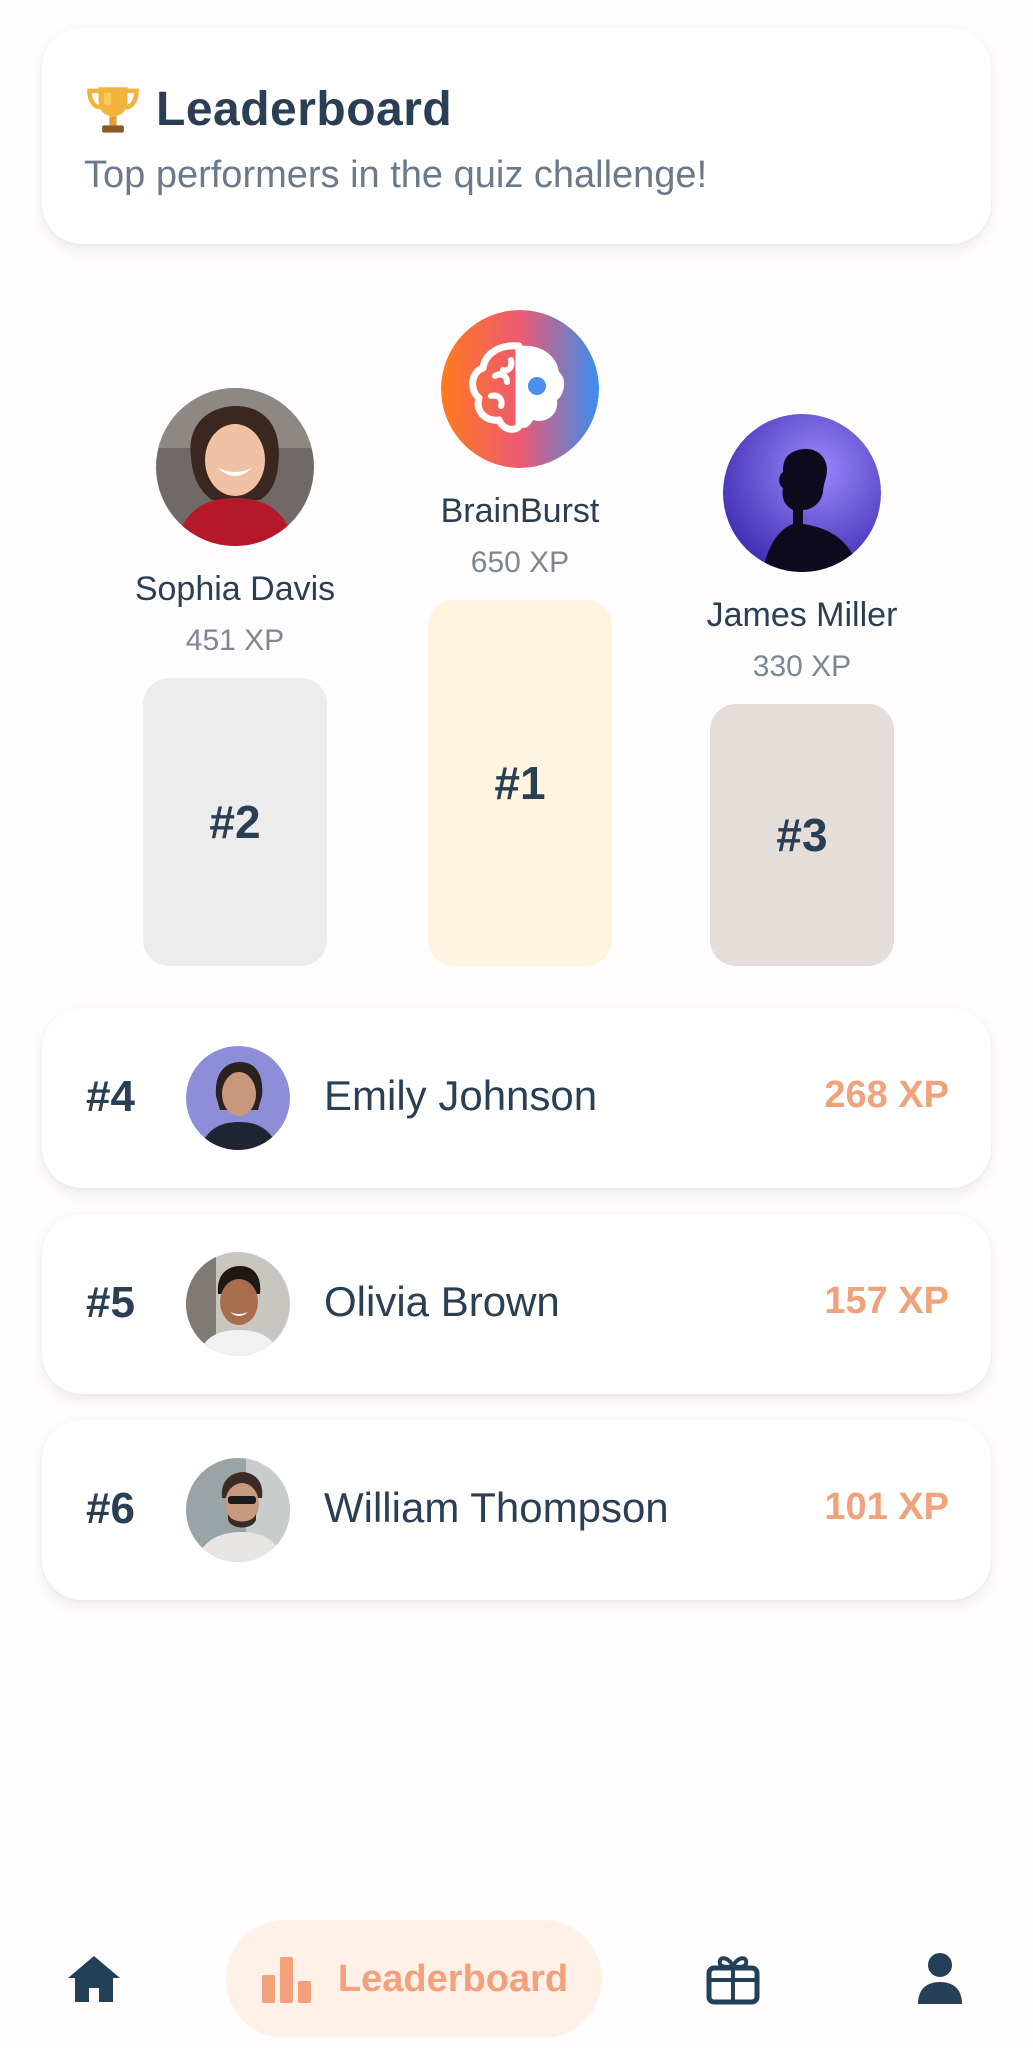  I want to click on rank-label: #6, so click(110, 1508).